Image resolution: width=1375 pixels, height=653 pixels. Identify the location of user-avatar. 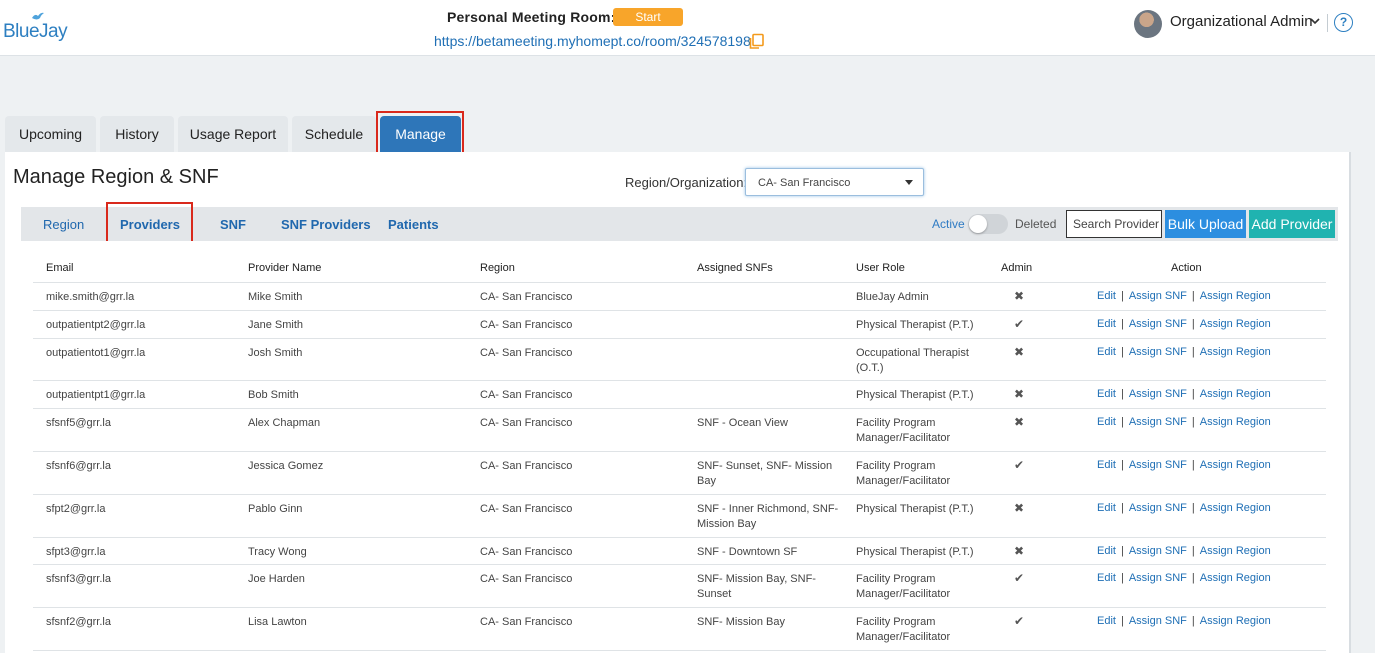
(1148, 24).